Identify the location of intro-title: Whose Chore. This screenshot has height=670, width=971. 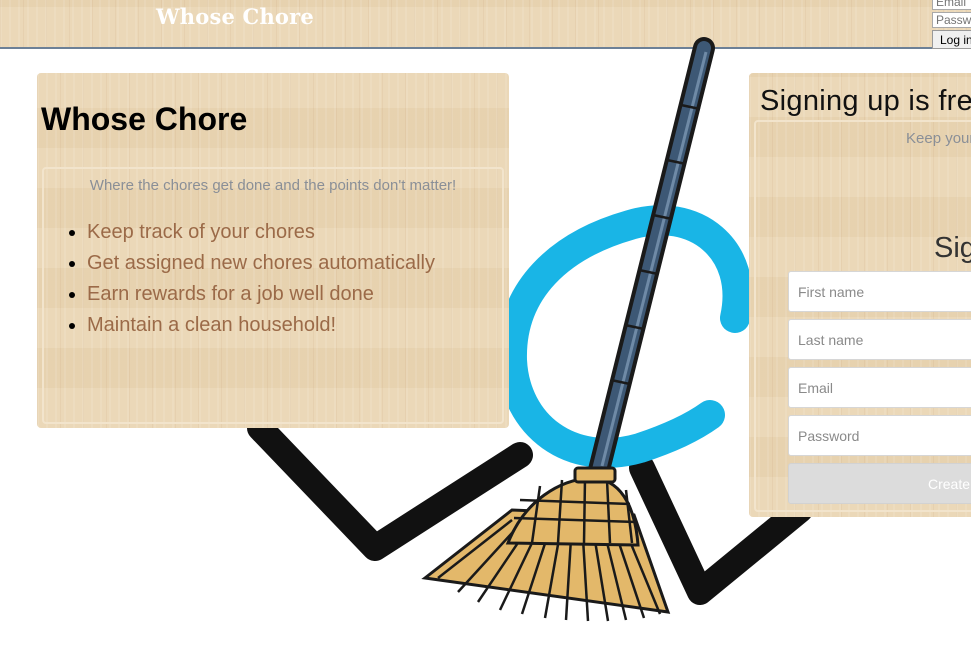
(144, 119).